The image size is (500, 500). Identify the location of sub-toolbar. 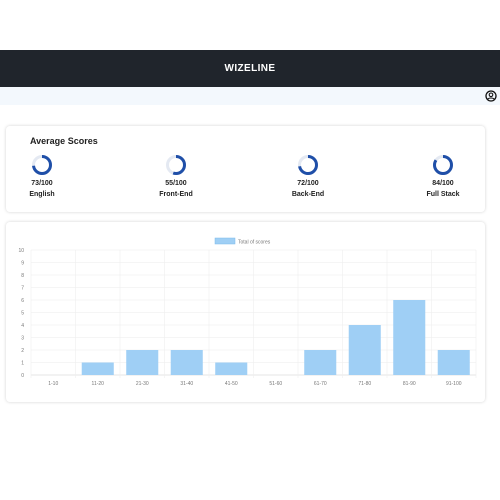
(250, 96).